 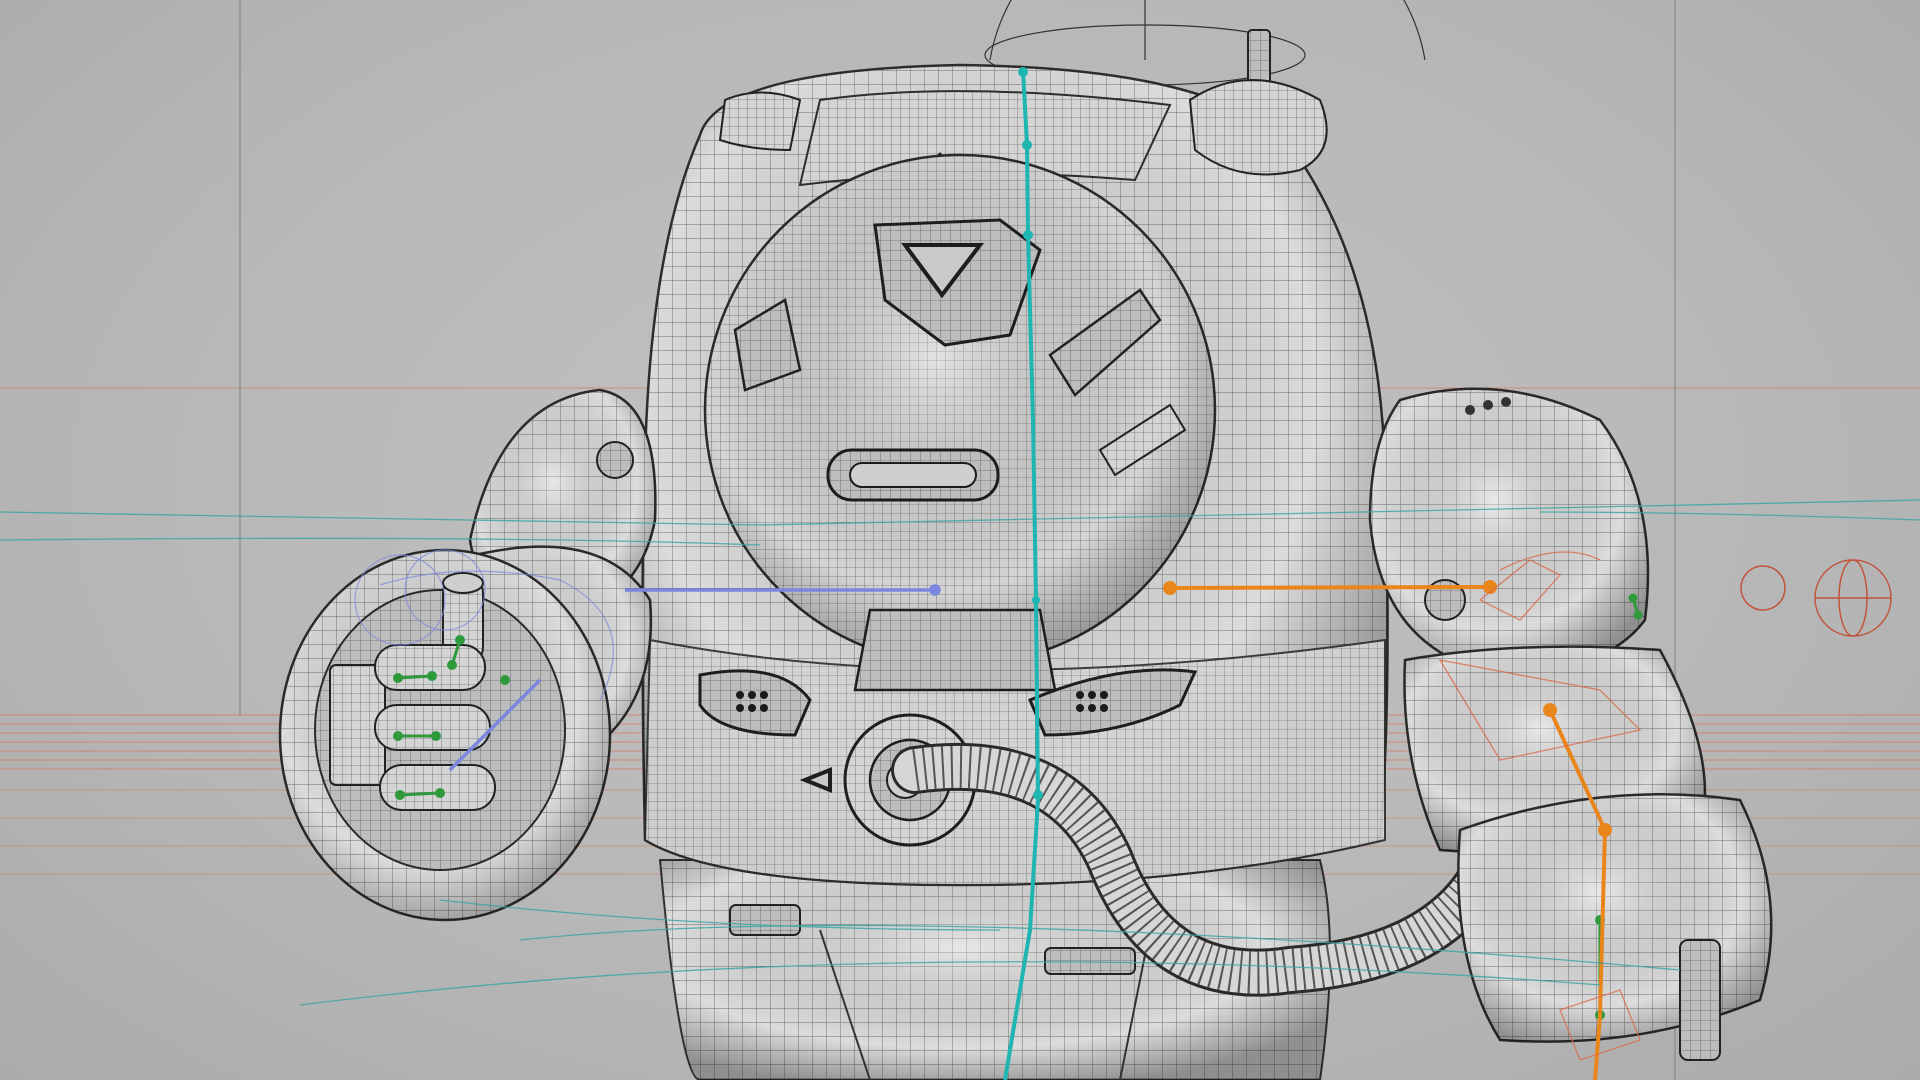 I want to click on right-forearm-mesh, so click(x=1615, y=927).